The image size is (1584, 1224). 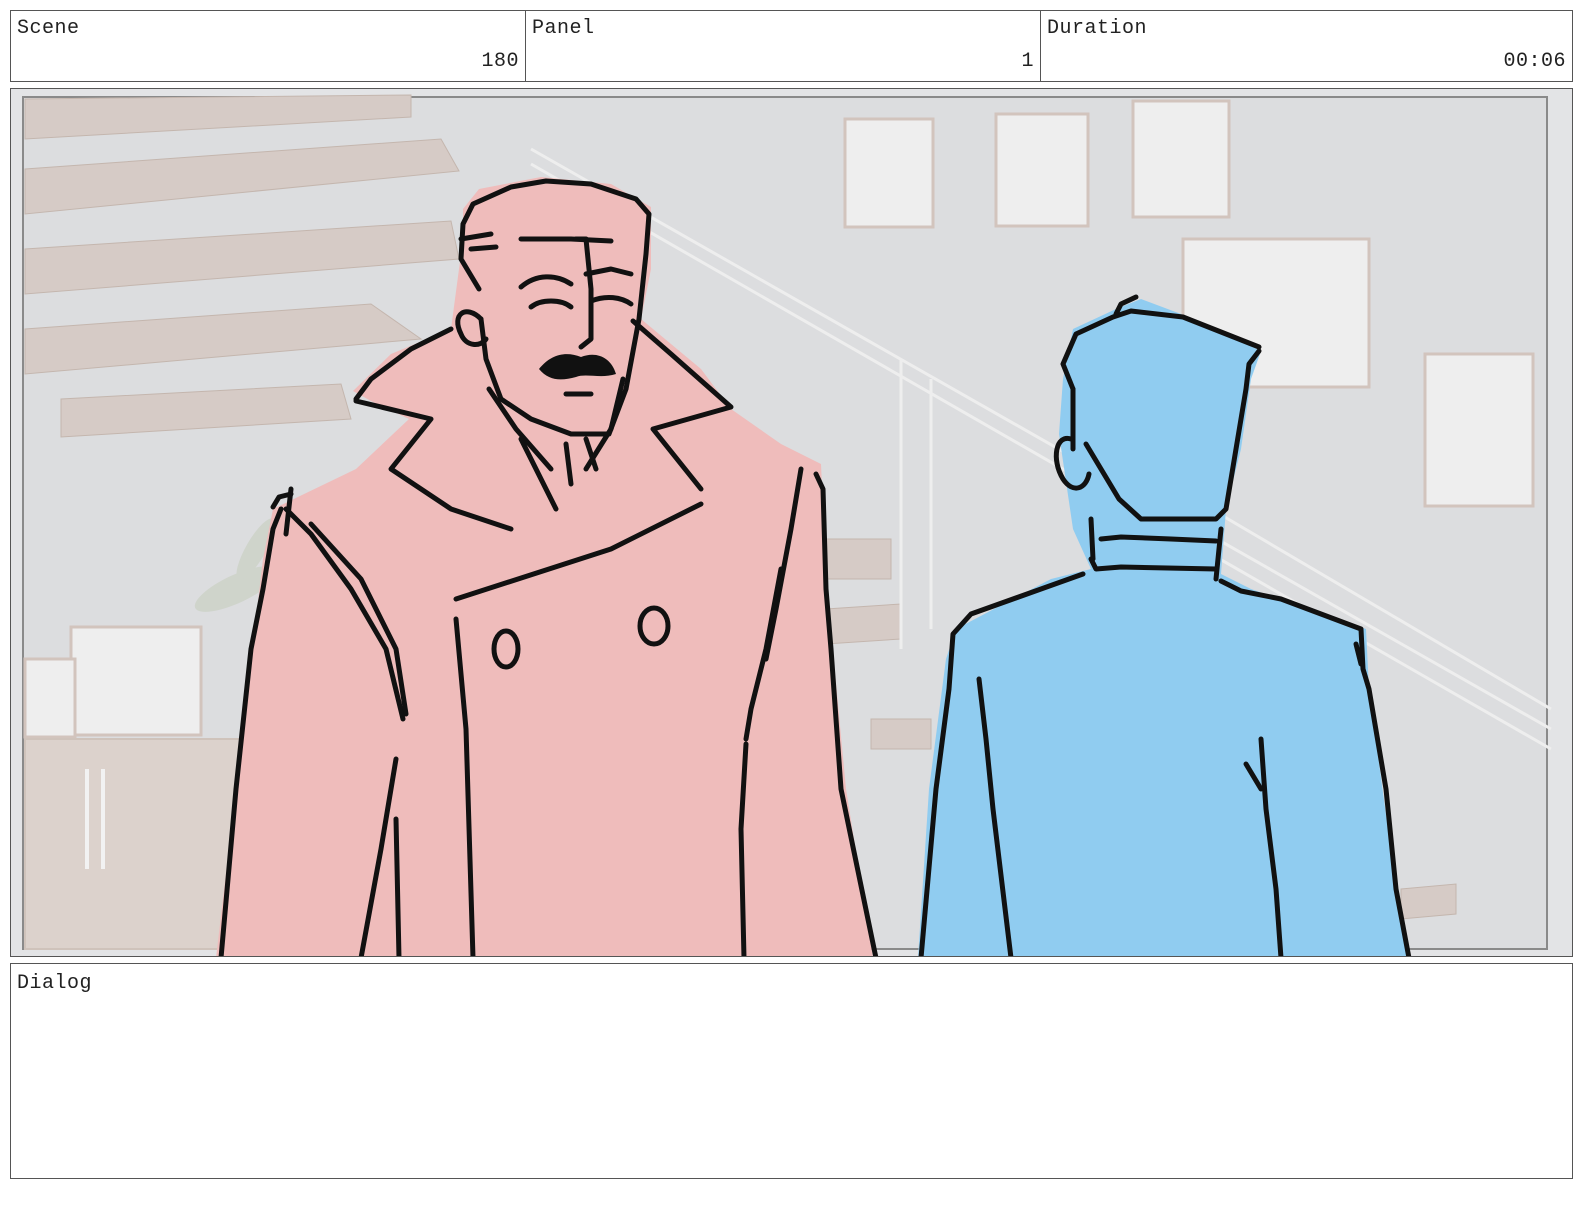 I want to click on scene-cell: Scene 180, so click(x=268, y=46).